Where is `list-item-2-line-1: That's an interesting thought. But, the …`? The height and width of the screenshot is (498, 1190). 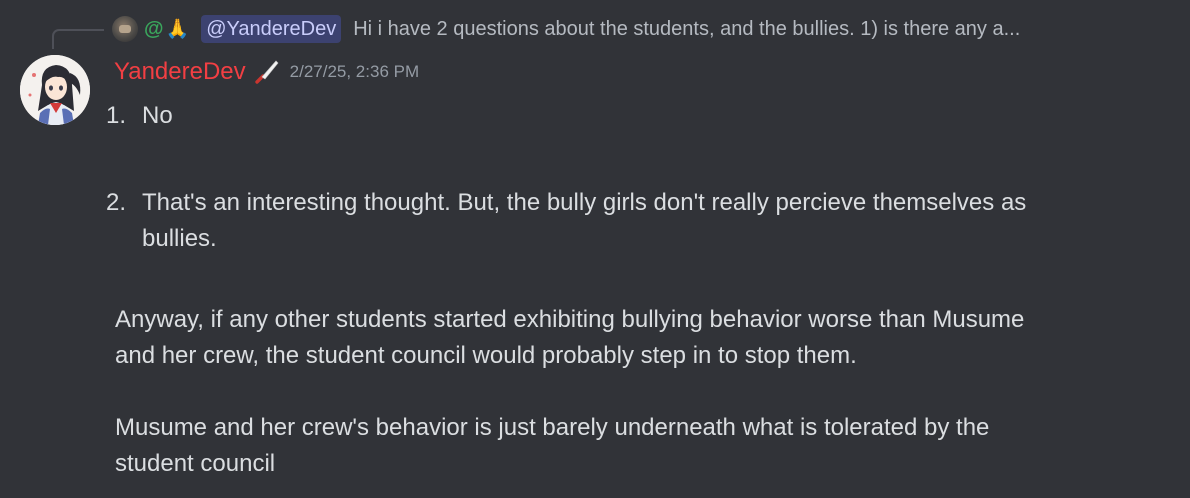
list-item-2-line-1: That's an interesting thought. But, the … is located at coordinates (584, 202).